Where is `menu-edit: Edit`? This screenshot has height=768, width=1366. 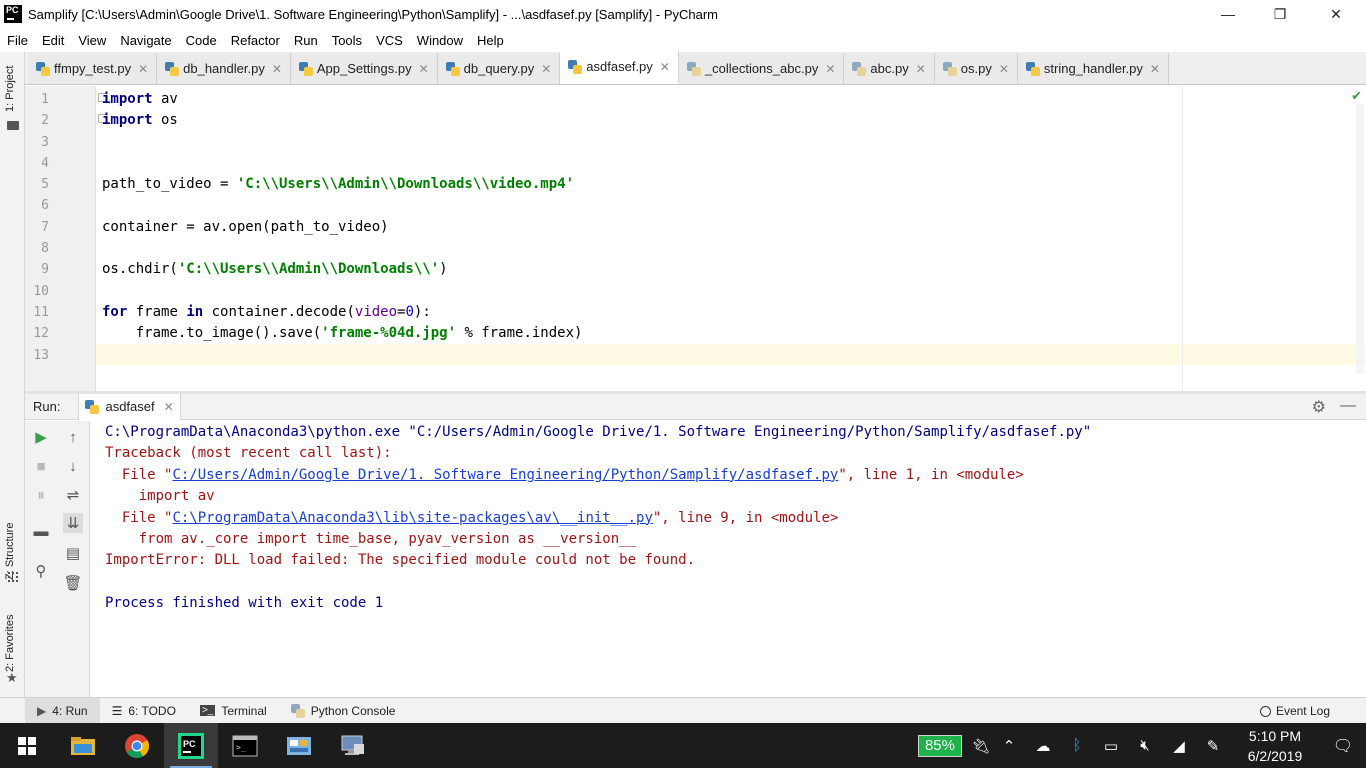 menu-edit: Edit is located at coordinates (53, 40).